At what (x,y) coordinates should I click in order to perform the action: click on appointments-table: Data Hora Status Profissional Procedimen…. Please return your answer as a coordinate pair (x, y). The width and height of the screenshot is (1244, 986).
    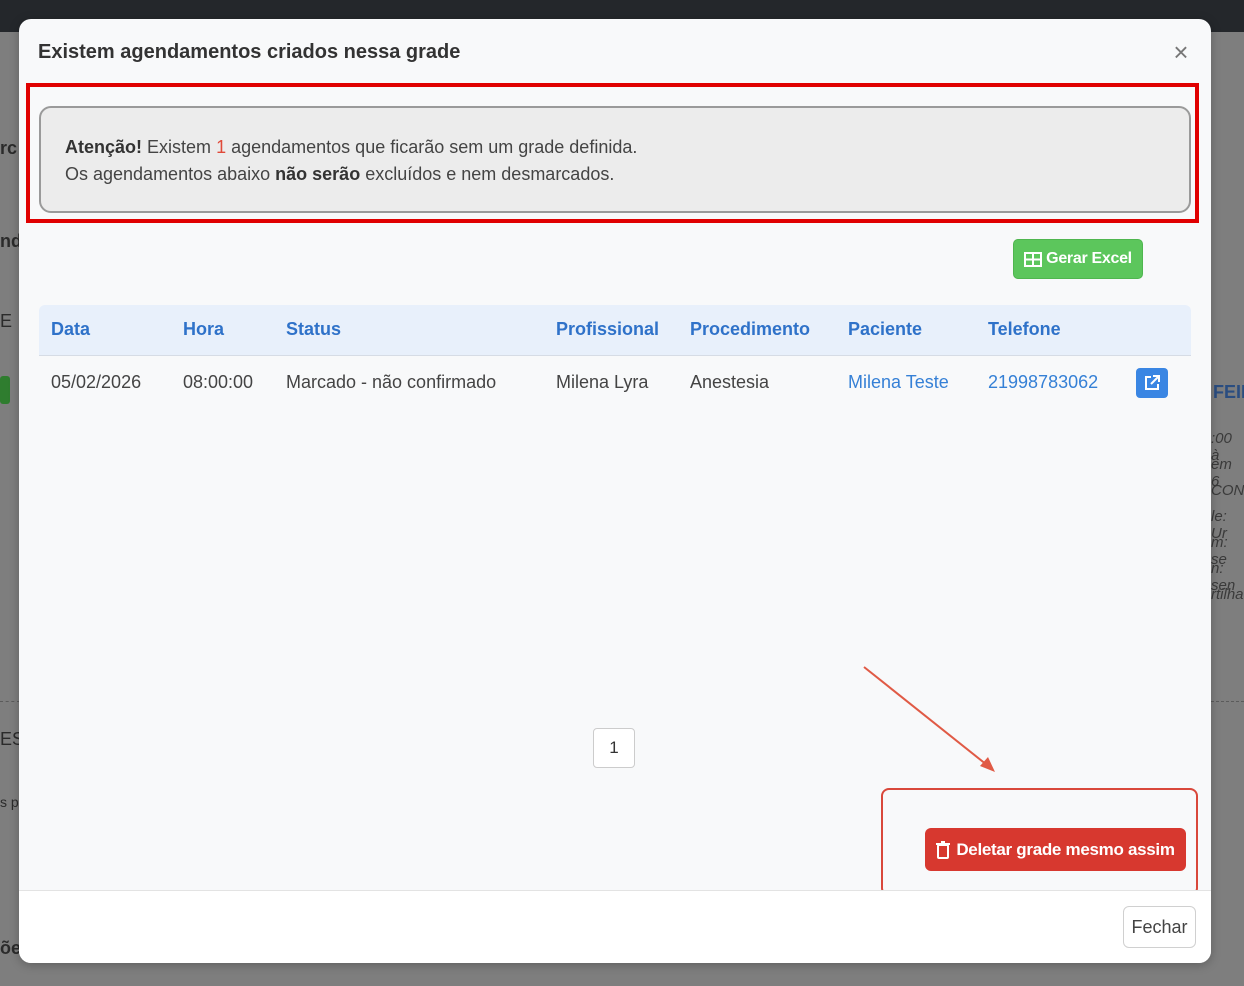
    Looking at the image, I should click on (615, 358).